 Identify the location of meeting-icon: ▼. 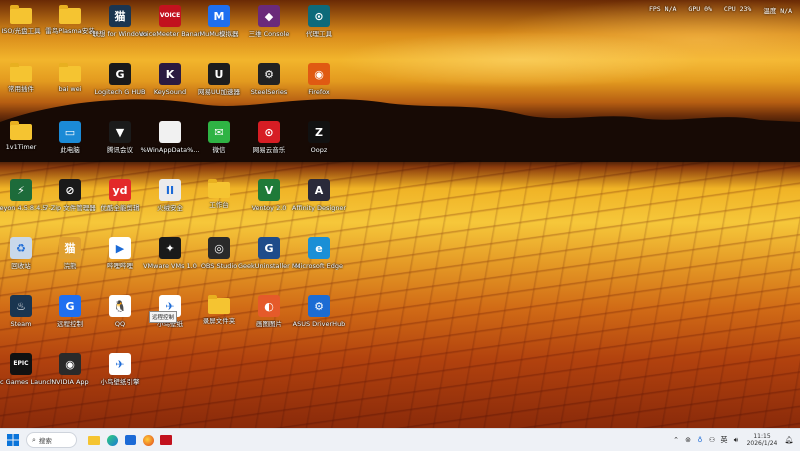
(120, 132).